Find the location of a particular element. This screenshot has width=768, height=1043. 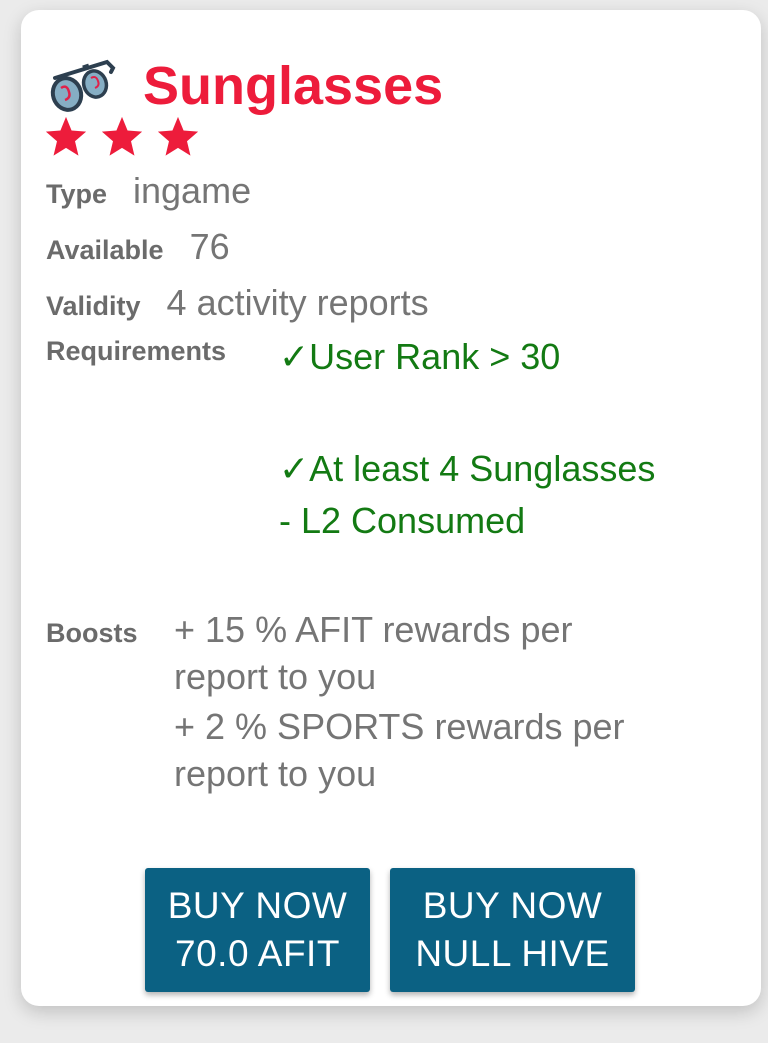

validity-value: 4 activity reports is located at coordinates (297, 302).